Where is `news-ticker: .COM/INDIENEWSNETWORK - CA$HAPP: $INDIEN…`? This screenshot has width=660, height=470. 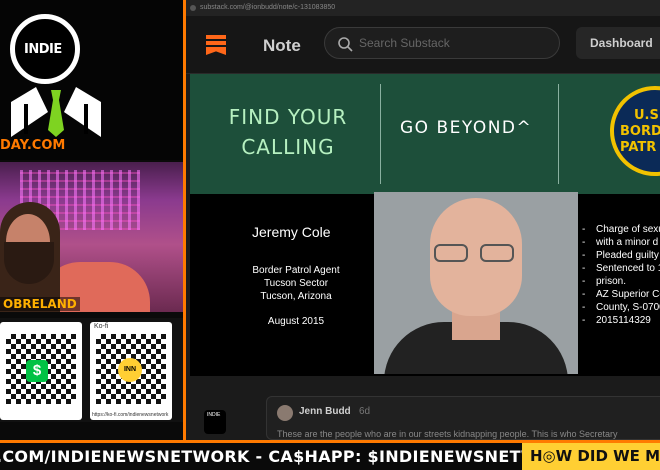
news-ticker: .COM/INDIENEWSNETWORK - CA$HAPP: $INDIEN… is located at coordinates (330, 455).